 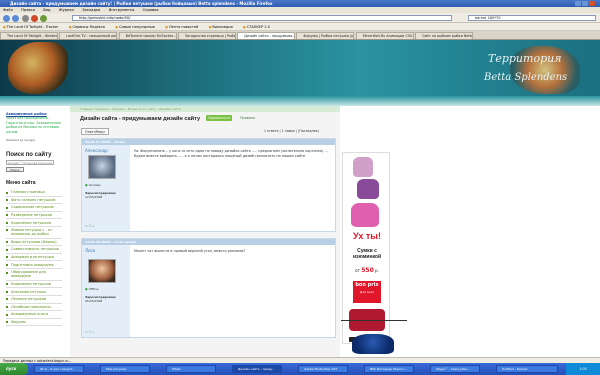 What do you see at coordinates (34, 193) in the screenshot?
I see `sidebar-menu-item: Главная страница` at bounding box center [34, 193].